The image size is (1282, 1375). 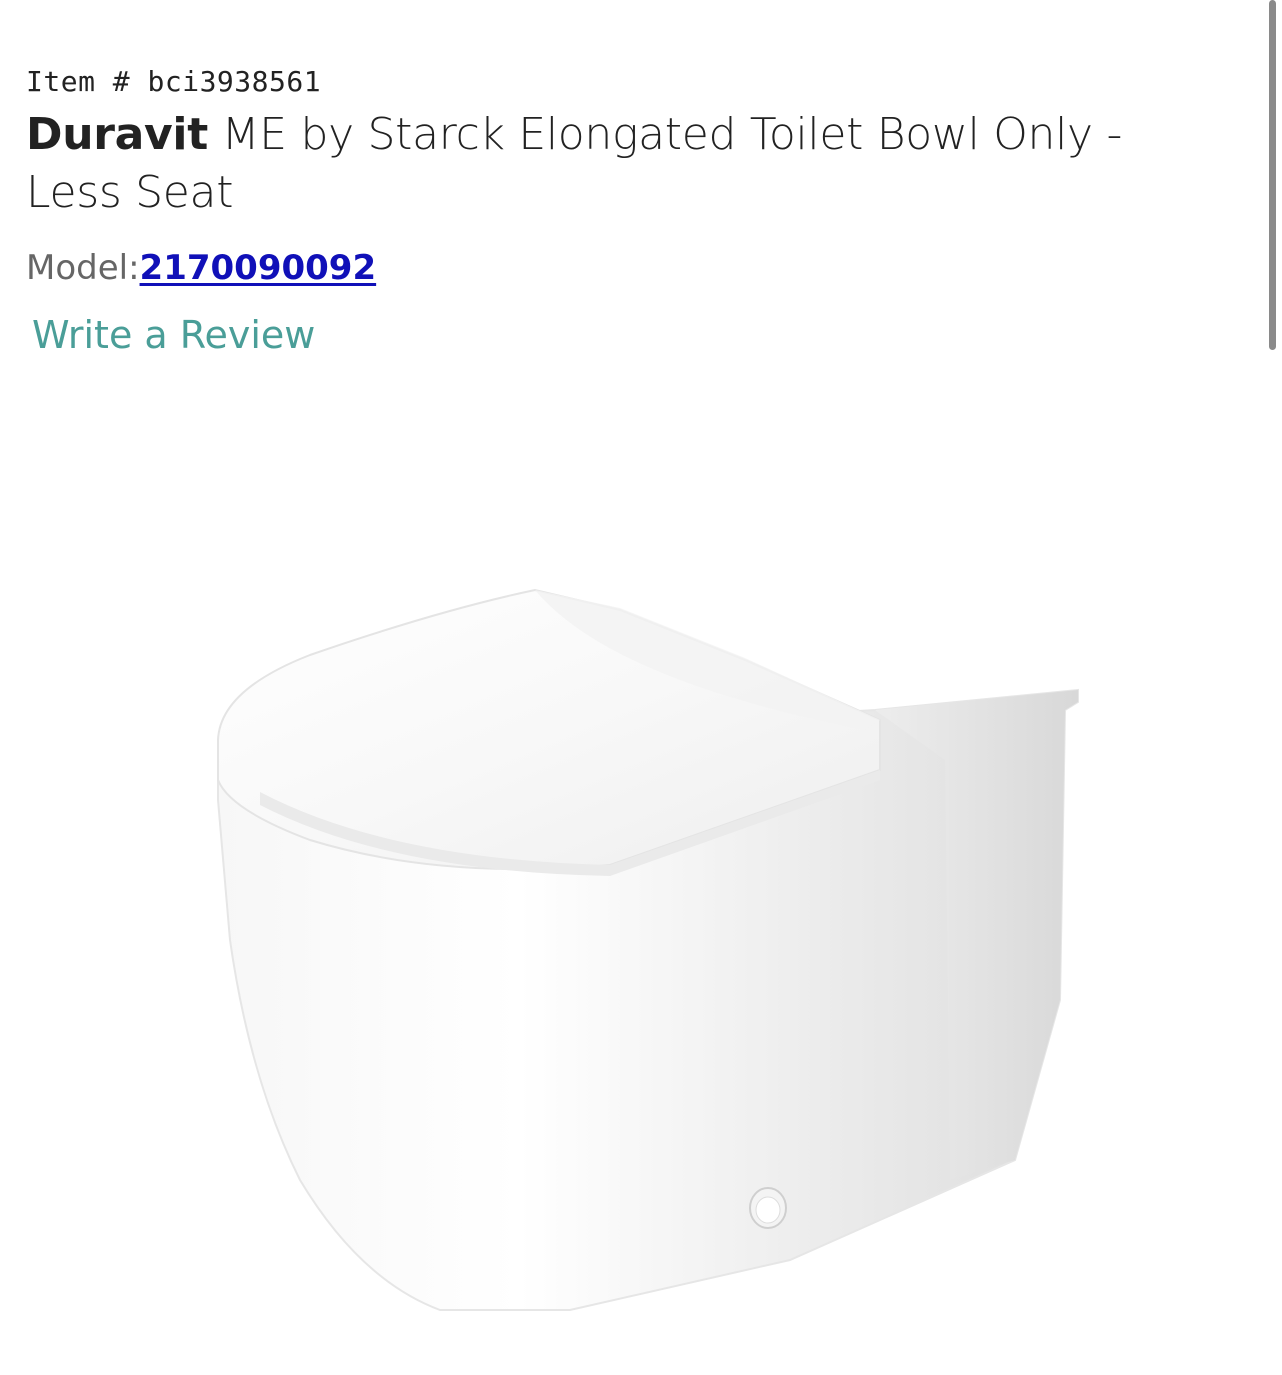 I want to click on item-number: Item # bci3938561, so click(x=174, y=81).